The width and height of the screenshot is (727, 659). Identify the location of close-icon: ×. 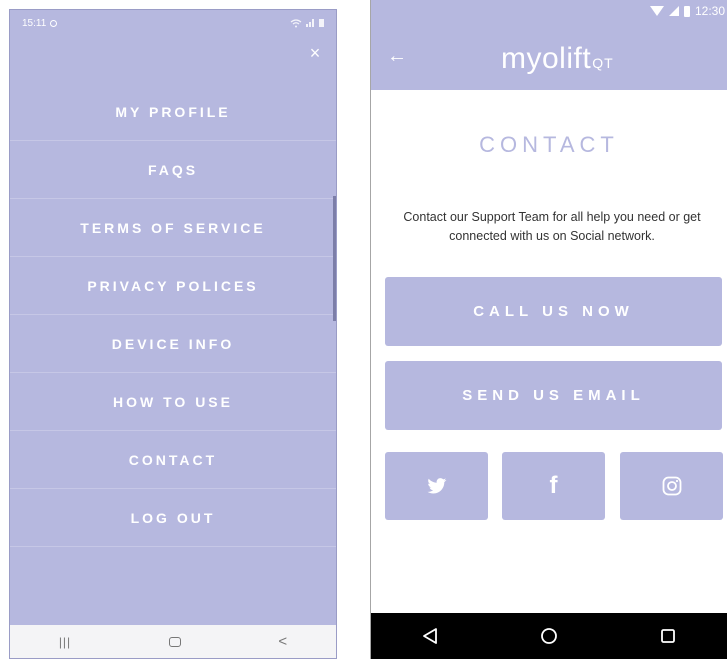
(315, 53).